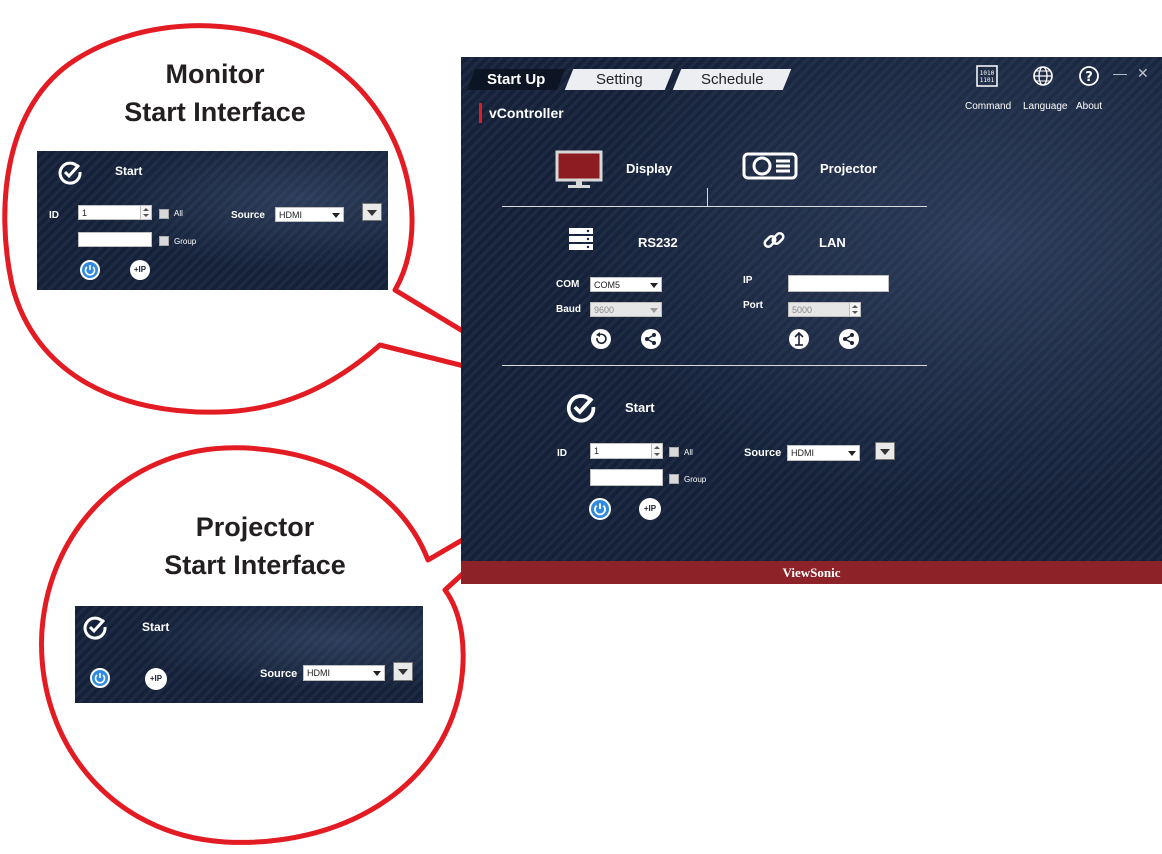 This screenshot has width=1162, height=854. What do you see at coordinates (626, 284) in the screenshot?
I see `com-select: COM5` at bounding box center [626, 284].